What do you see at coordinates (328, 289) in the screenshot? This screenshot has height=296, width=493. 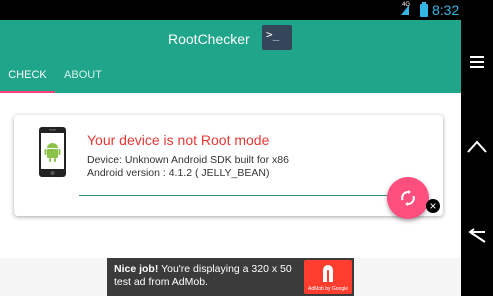 I see `admob-caption: AdMob by Google` at bounding box center [328, 289].